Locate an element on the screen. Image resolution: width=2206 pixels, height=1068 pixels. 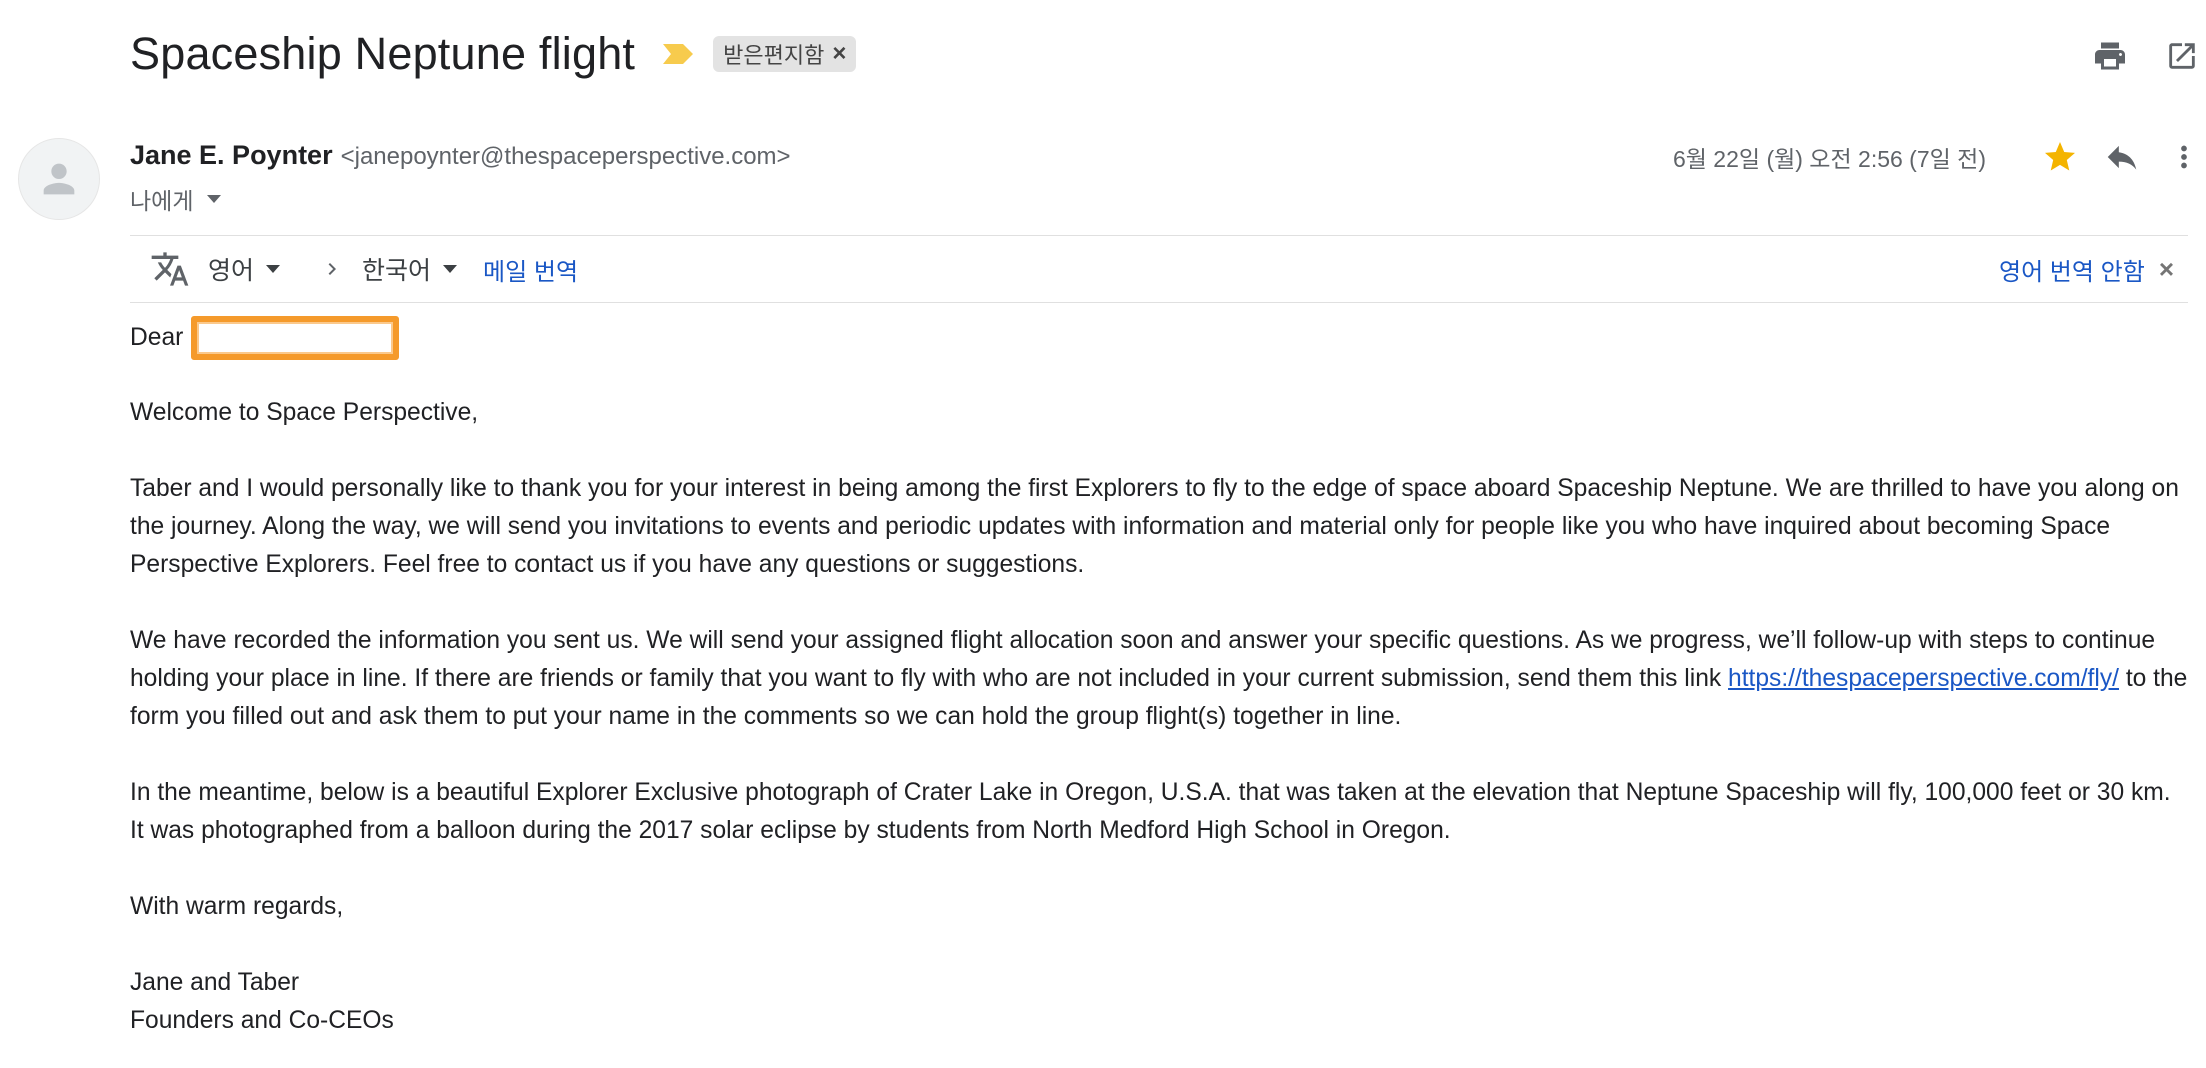
target-language-label: 한국어 is located at coordinates (397, 271).